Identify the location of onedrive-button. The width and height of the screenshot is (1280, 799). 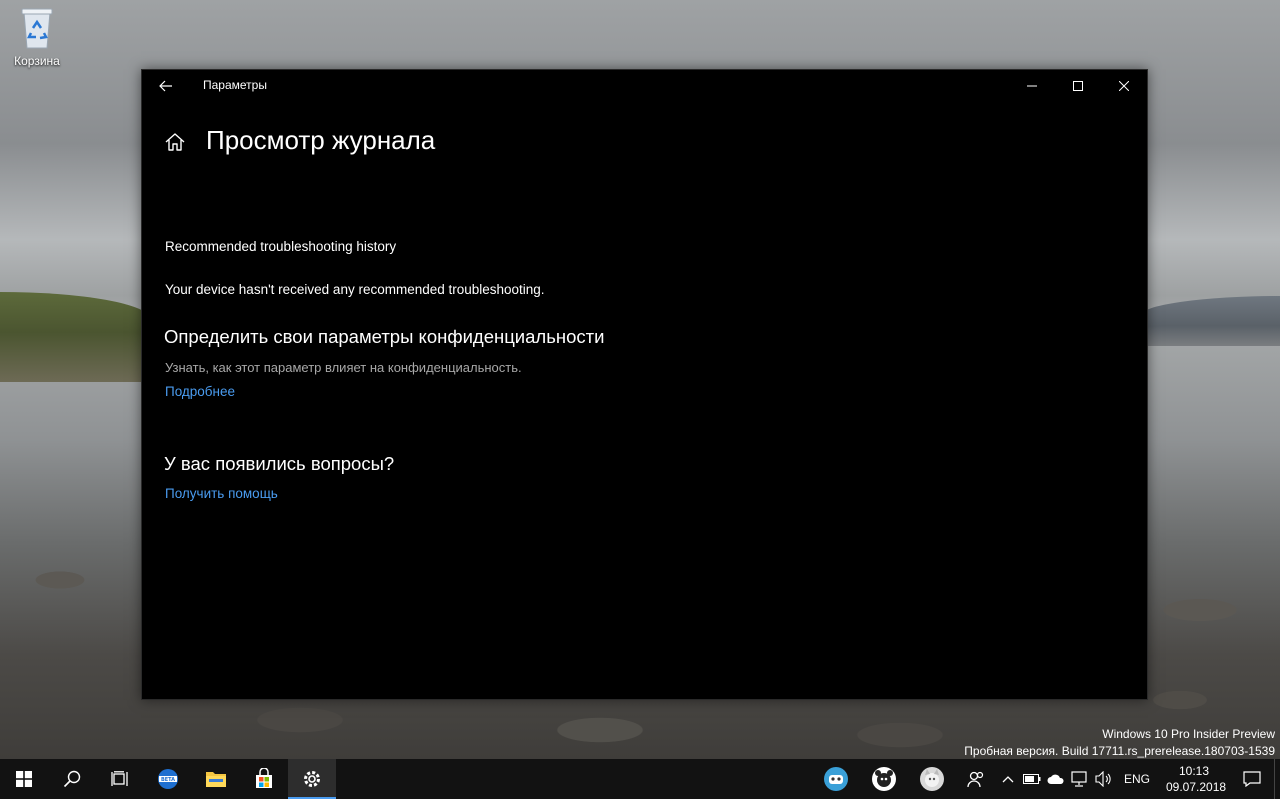
(1056, 779).